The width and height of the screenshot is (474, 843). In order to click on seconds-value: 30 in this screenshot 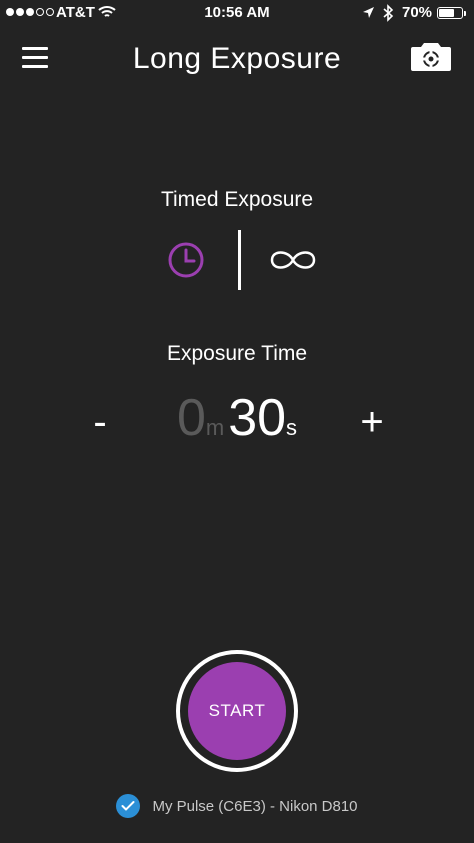, I will do `click(257, 418)`.